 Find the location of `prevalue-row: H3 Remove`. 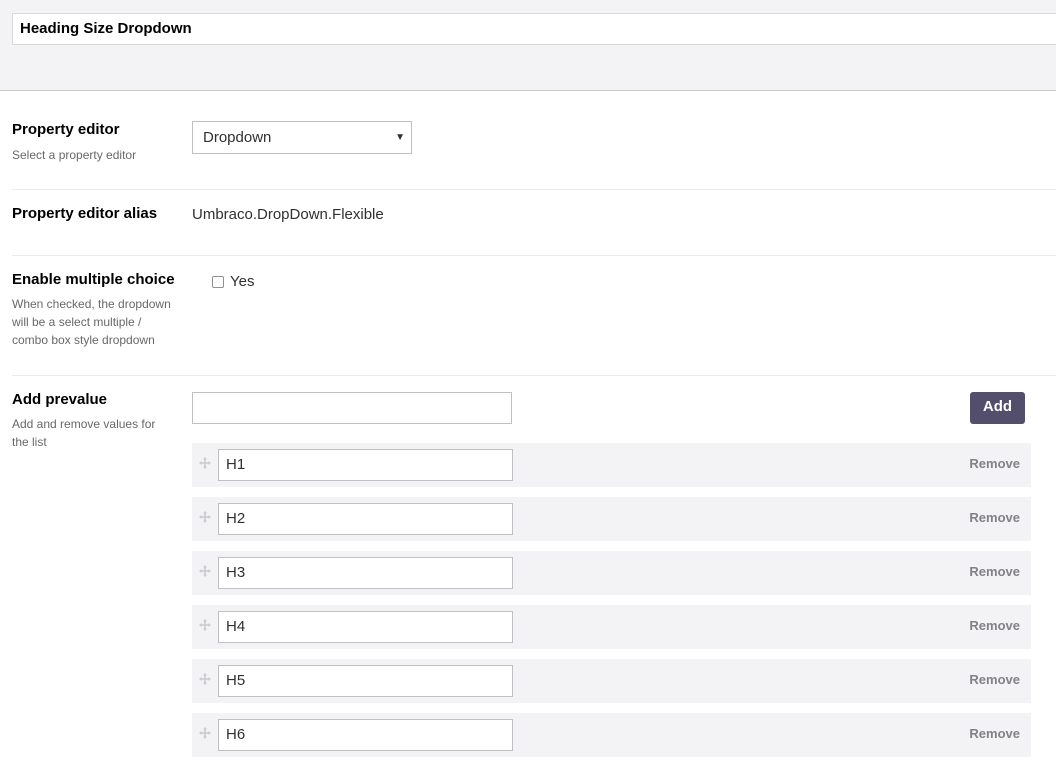

prevalue-row: H3 Remove is located at coordinates (611, 573).